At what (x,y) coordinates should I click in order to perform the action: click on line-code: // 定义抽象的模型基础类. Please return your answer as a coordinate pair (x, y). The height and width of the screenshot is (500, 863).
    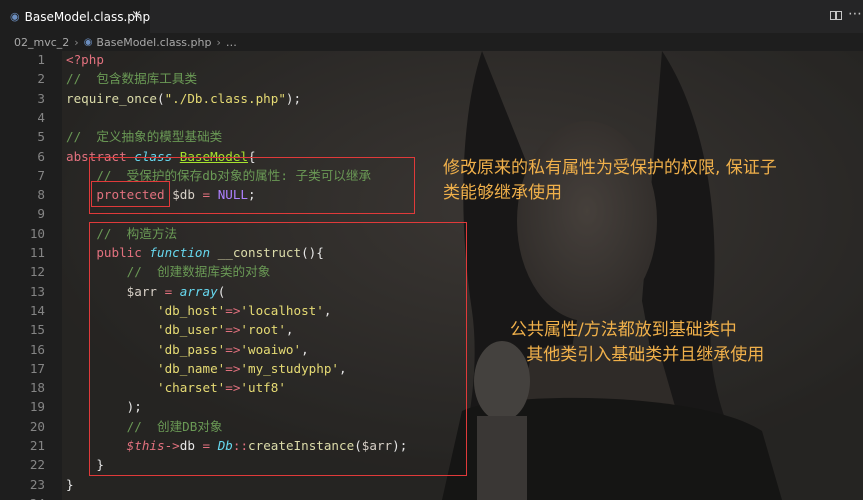
    Looking at the image, I should click on (144, 136).